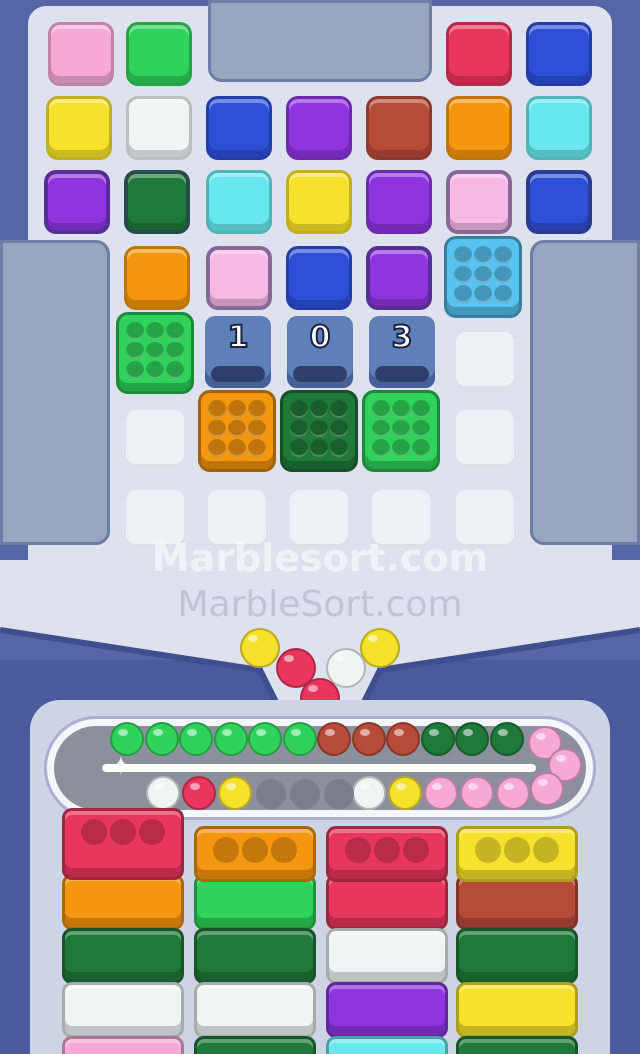  Describe the element at coordinates (55, 392) in the screenshot. I see `left-wall` at that location.